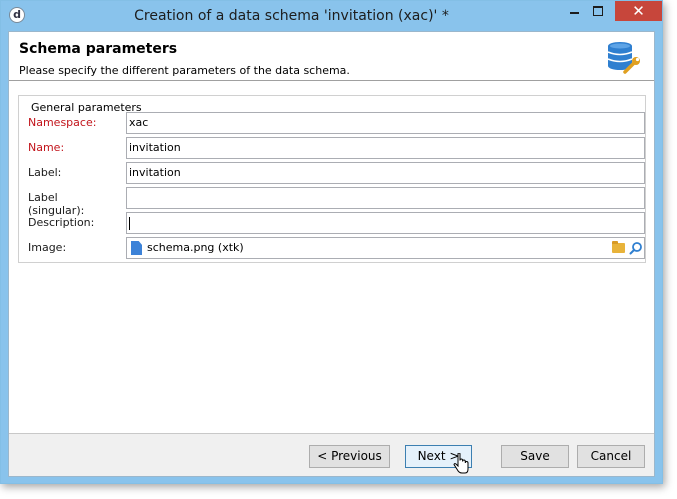 The width and height of the screenshot is (677, 499). What do you see at coordinates (17, 15) in the screenshot?
I see `app-icon: d` at bounding box center [17, 15].